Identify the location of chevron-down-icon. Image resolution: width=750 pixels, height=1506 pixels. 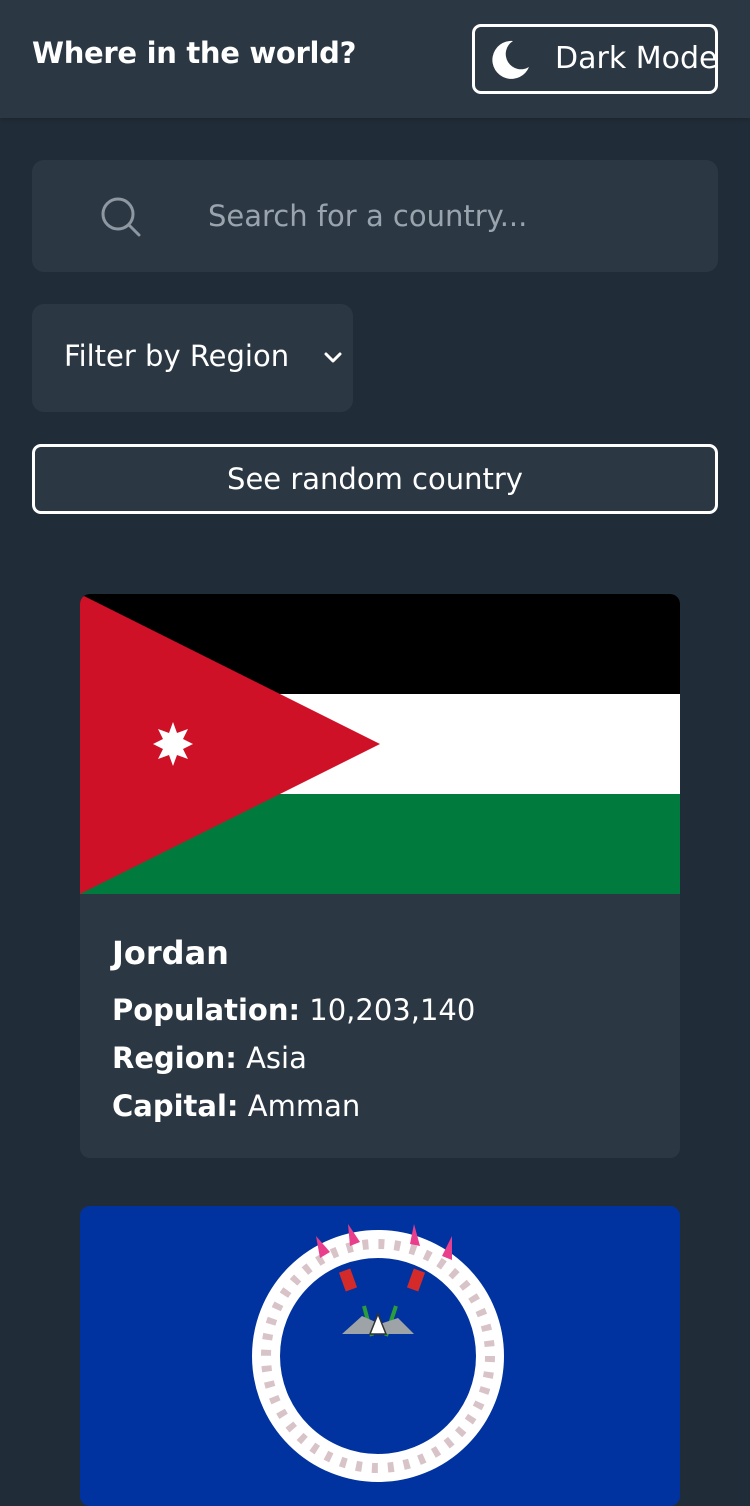
(333, 357).